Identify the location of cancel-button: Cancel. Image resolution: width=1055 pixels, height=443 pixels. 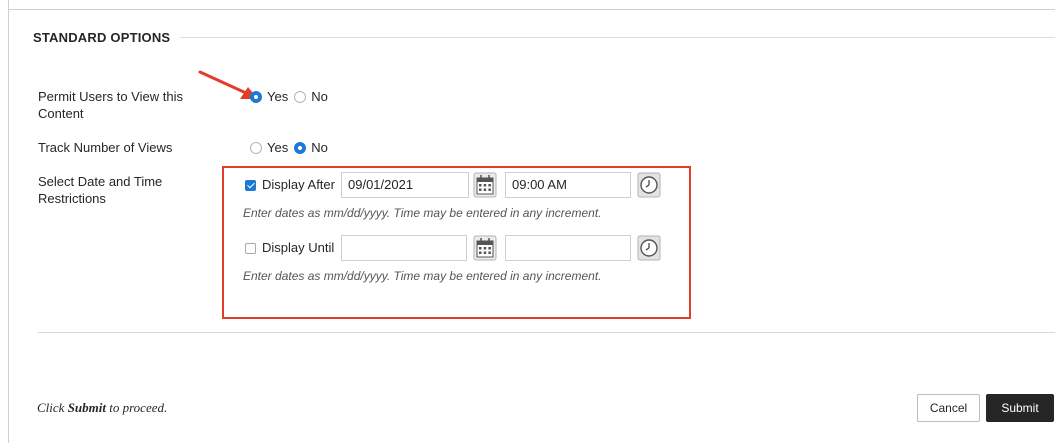
(948, 408).